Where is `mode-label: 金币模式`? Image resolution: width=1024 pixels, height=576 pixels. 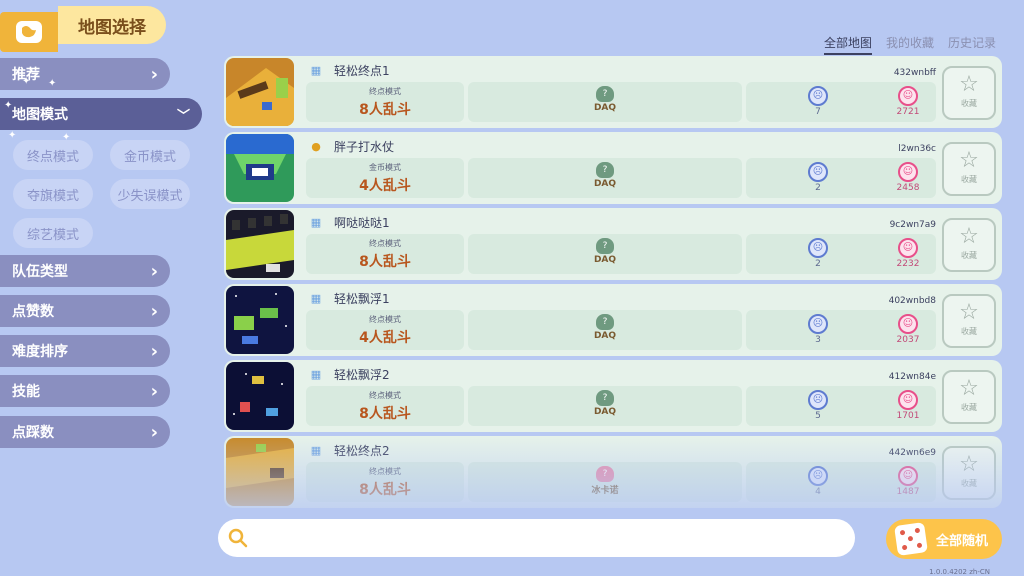
mode-label: 金币模式 is located at coordinates (385, 167).